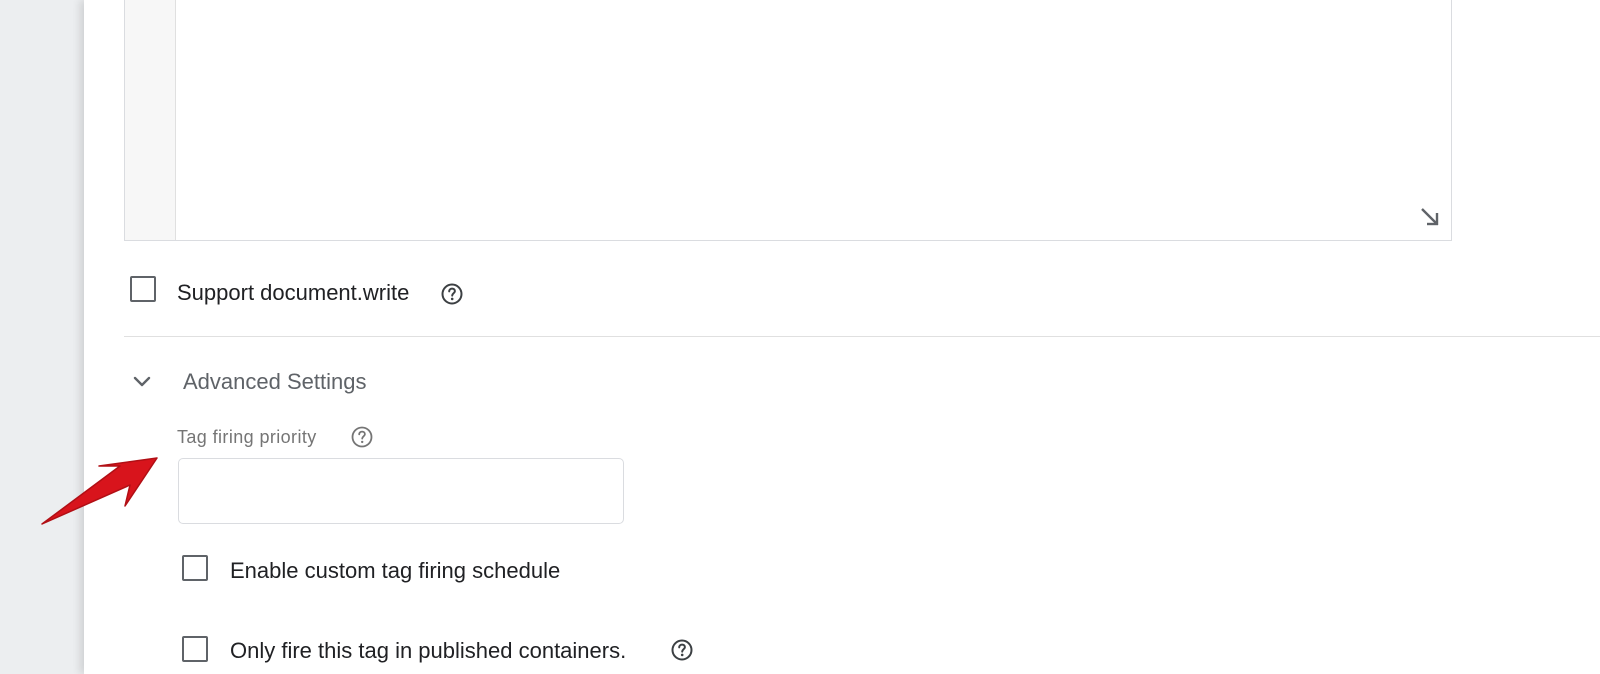 Image resolution: width=1600 pixels, height=674 pixels. What do you see at coordinates (195, 649) in the screenshot?
I see `published-containers-only-checkbox` at bounding box center [195, 649].